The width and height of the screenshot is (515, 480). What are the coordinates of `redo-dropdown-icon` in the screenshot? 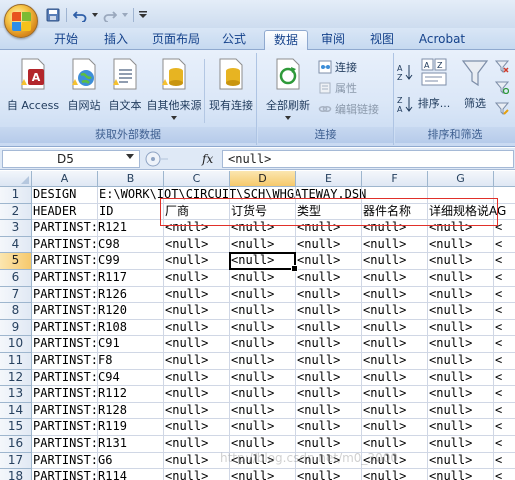 It's located at (125, 15).